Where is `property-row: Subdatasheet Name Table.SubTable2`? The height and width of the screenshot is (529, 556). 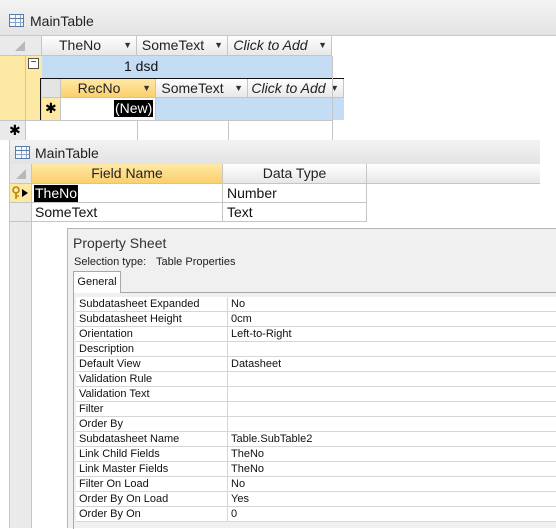 property-row: Subdatasheet Name Table.SubTable2 is located at coordinates (316, 439).